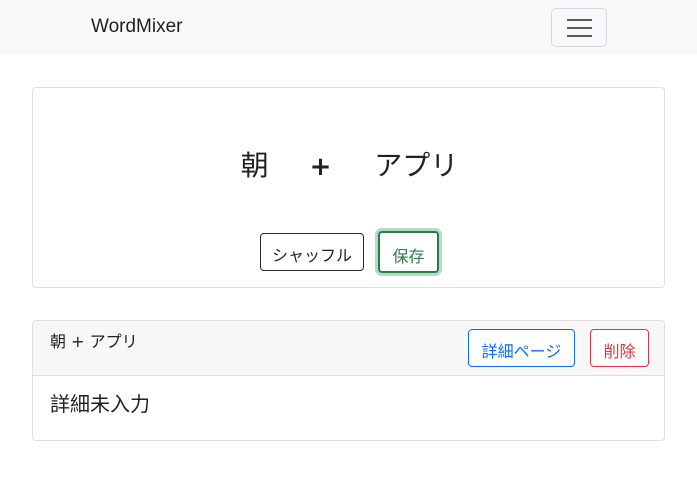  What do you see at coordinates (320, 167) in the screenshot?
I see `plus-sign: +` at bounding box center [320, 167].